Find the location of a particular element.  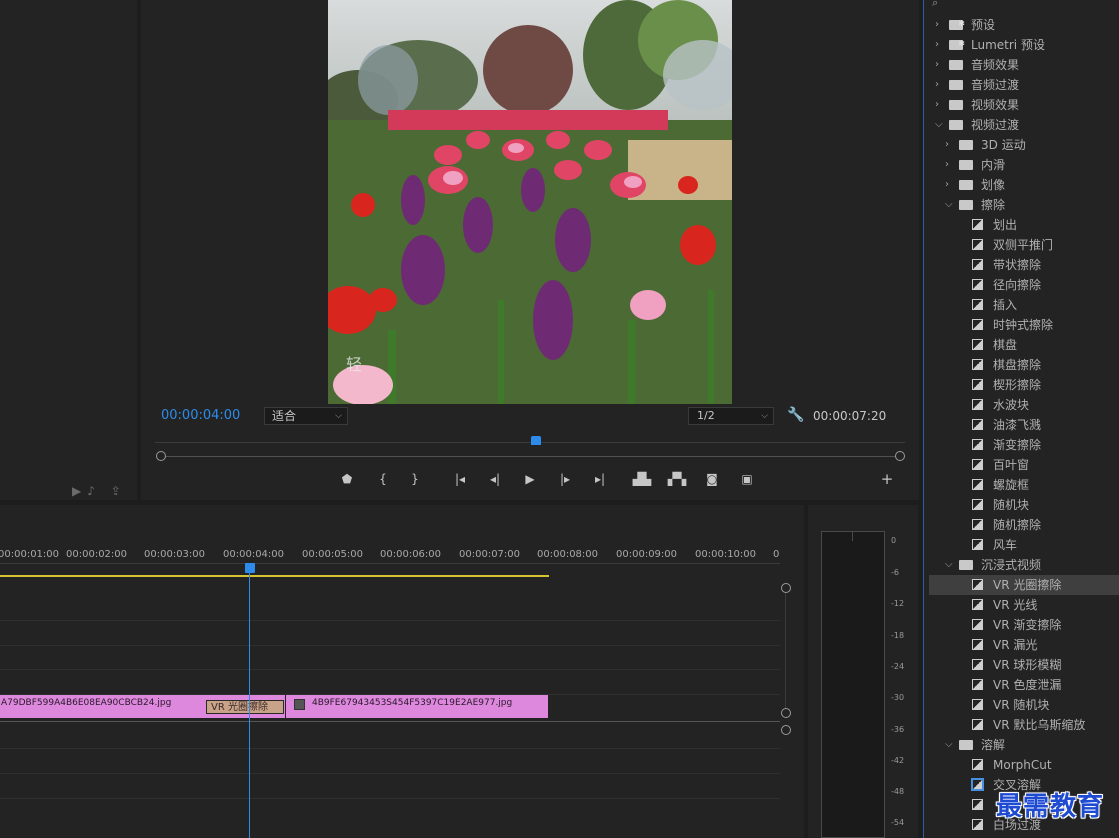

go-to-out-icon: ▸| is located at coordinates (600, 479).